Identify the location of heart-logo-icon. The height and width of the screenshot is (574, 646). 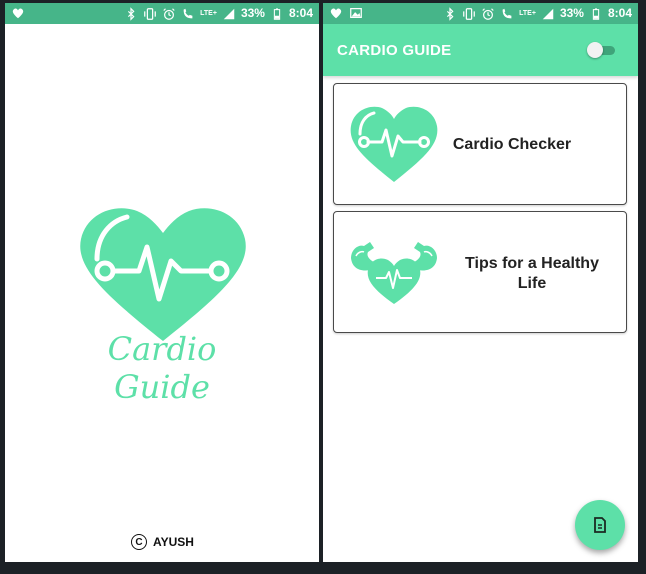
(163, 274).